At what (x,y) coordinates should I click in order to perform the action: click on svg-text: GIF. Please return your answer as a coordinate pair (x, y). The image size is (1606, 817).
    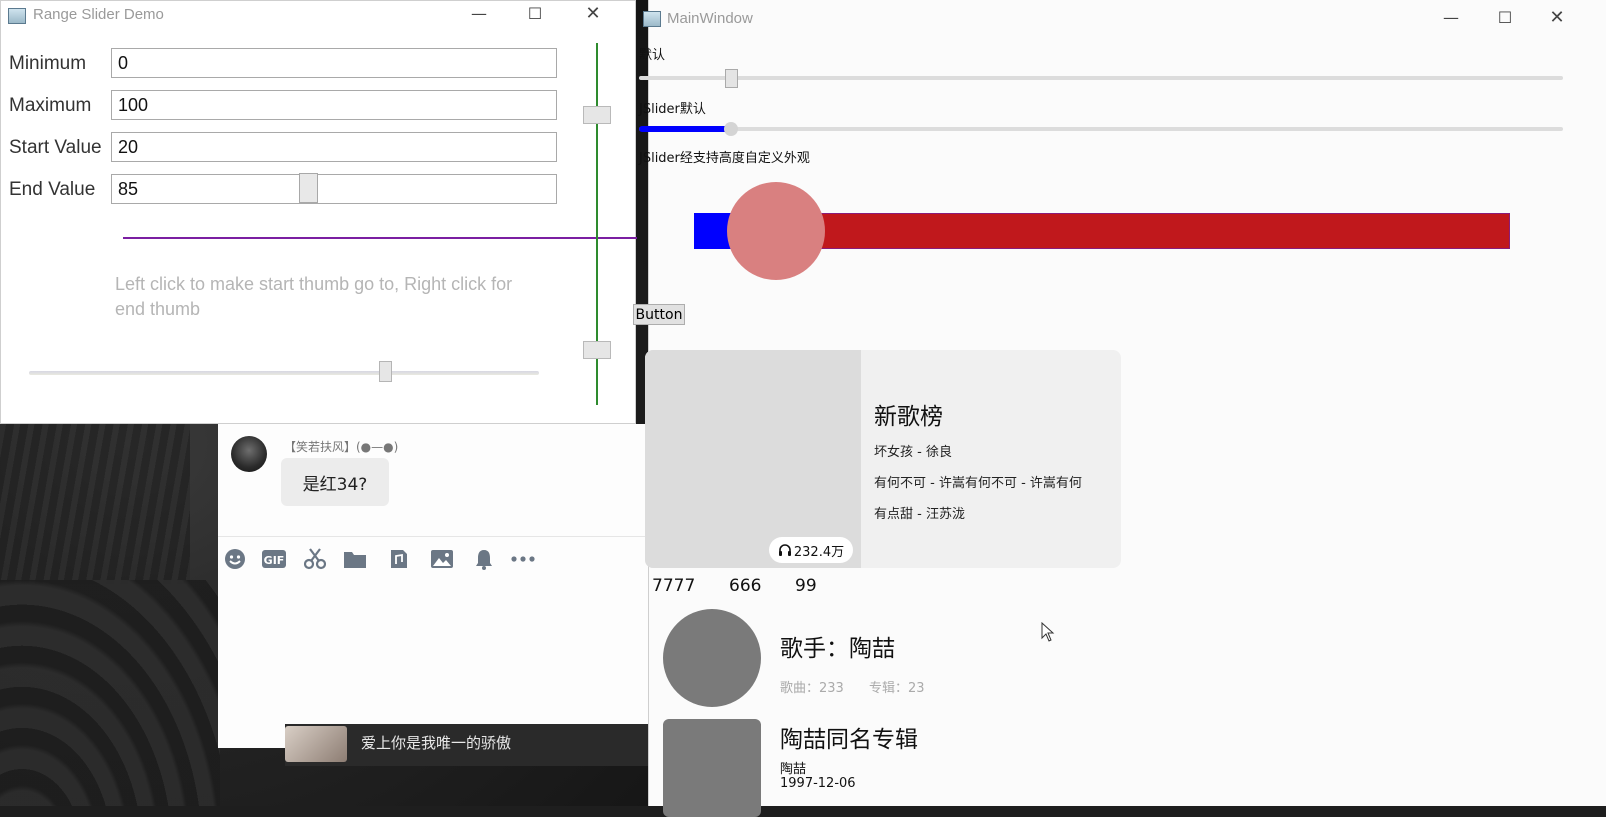
    Looking at the image, I should click on (274, 560).